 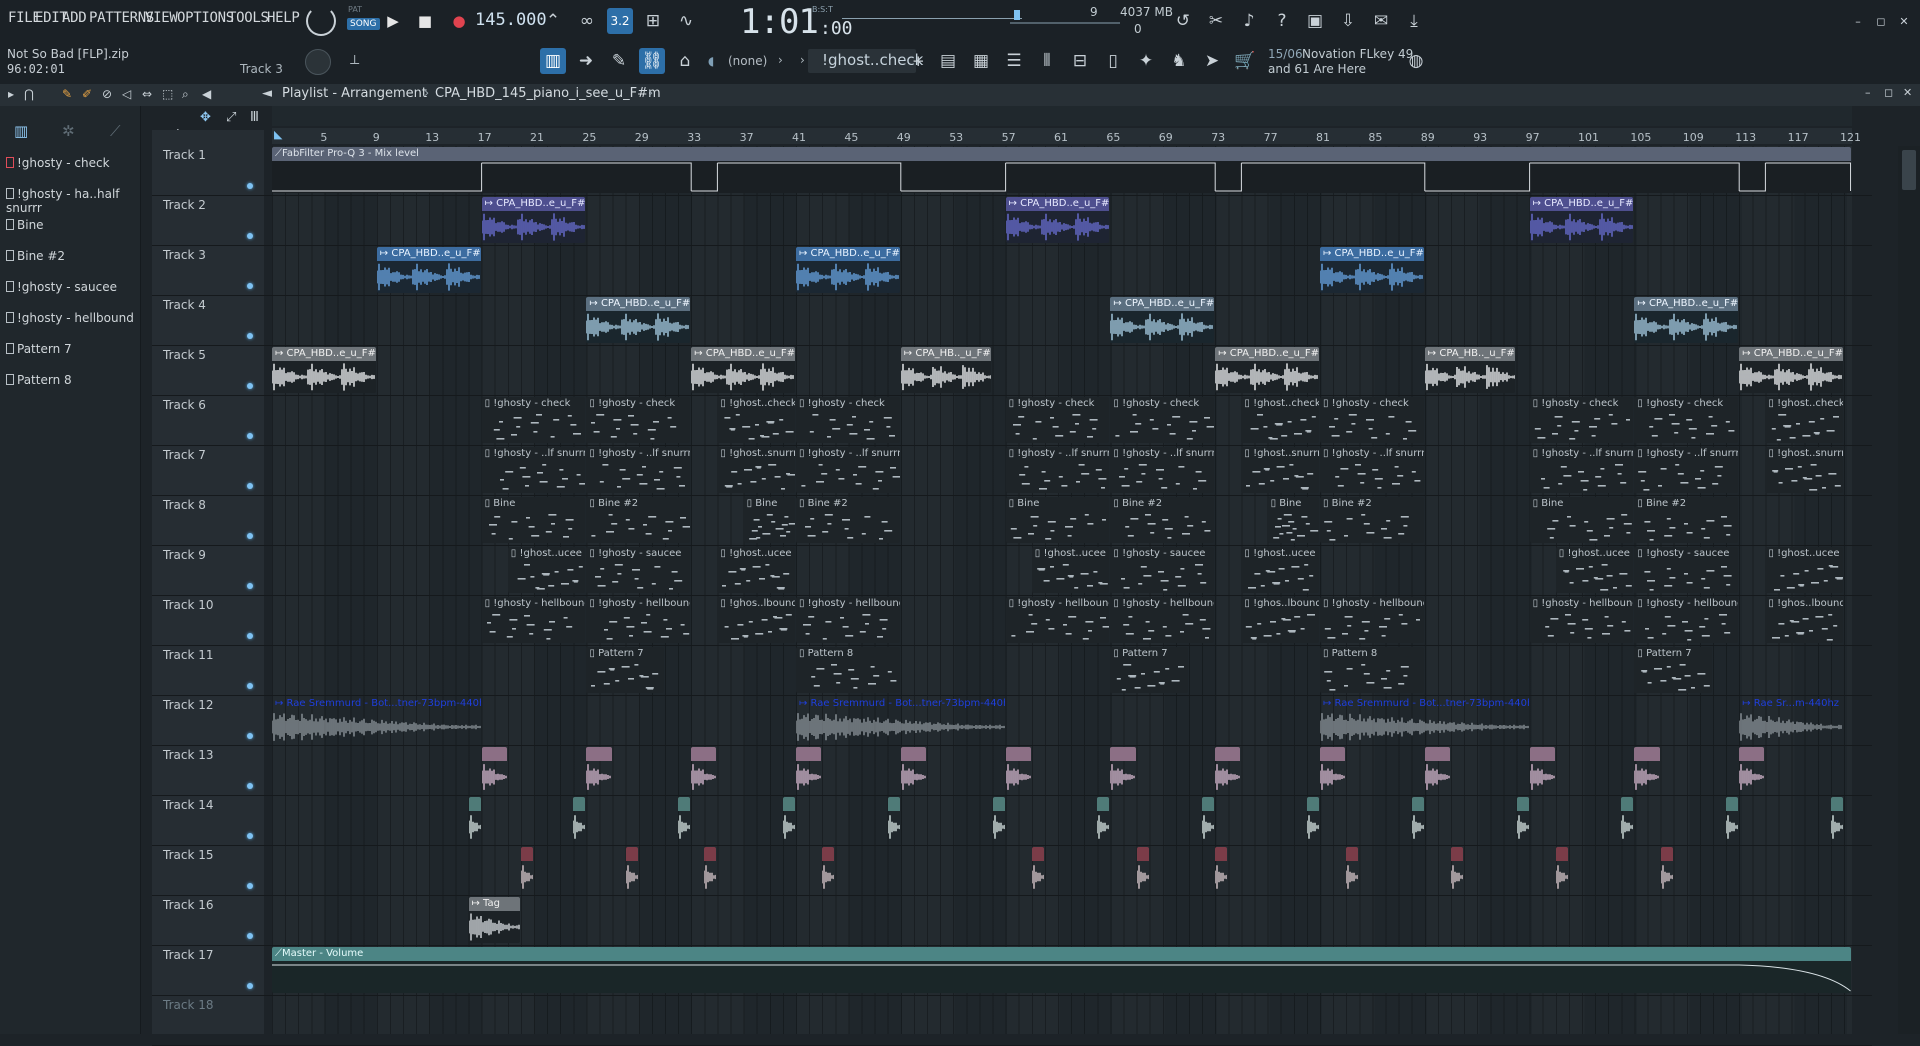 I want to click on track-label: Track 13, so click(x=188, y=755).